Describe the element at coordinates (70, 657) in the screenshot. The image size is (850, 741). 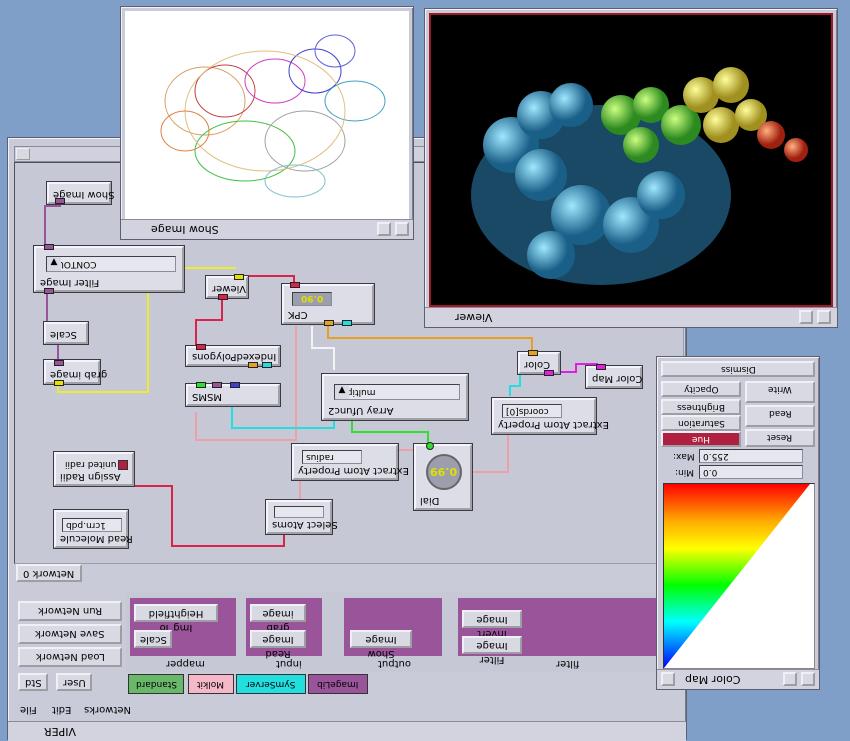
I see `load-network-button: Load Network` at that location.